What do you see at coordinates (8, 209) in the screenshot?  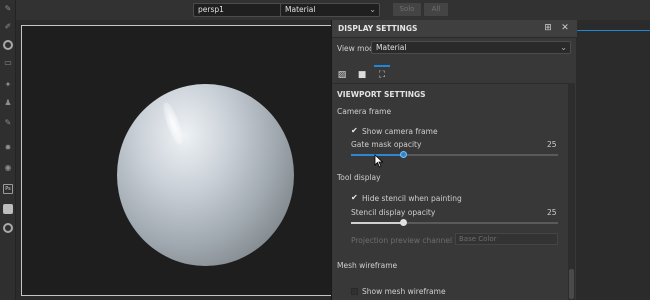 I see `file-icon` at bounding box center [8, 209].